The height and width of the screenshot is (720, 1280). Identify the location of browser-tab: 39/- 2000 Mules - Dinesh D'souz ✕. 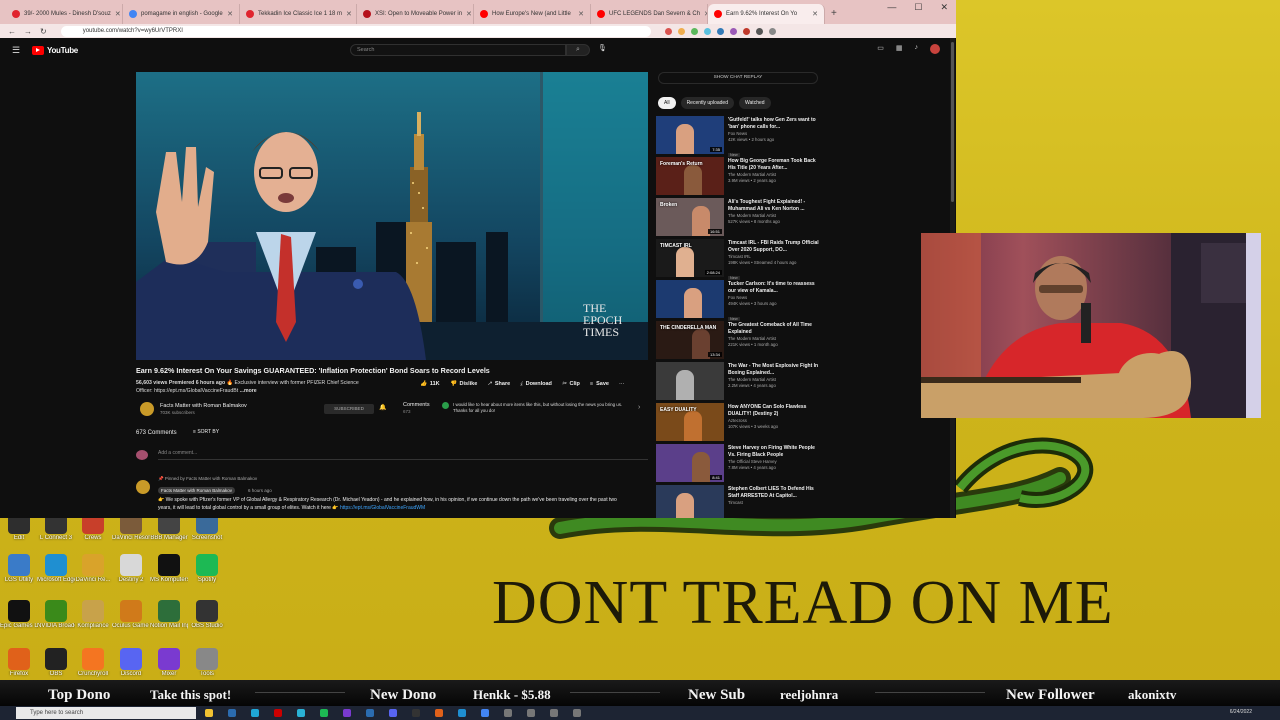
(64, 14).